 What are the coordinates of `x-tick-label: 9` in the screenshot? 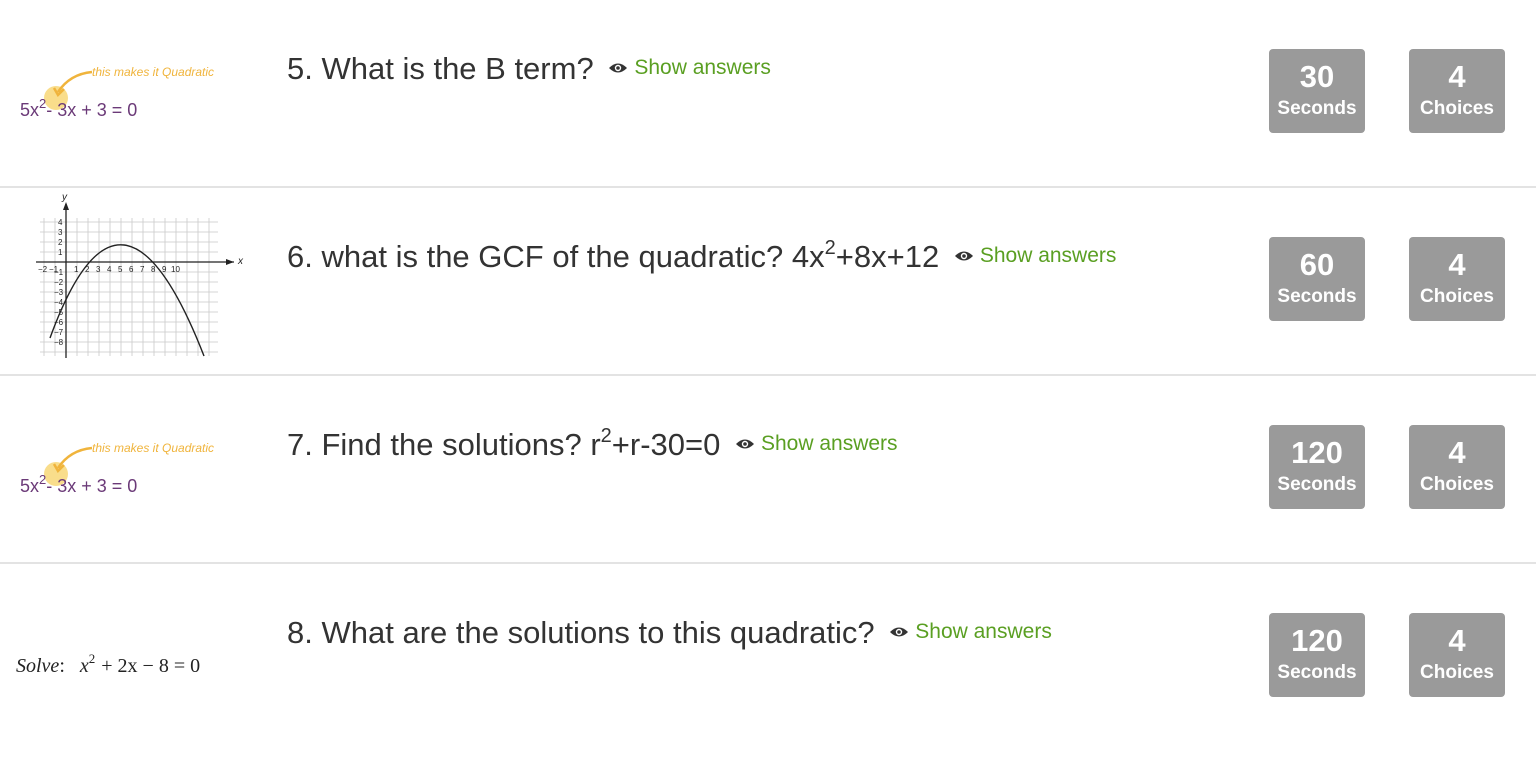 It's located at (164, 269).